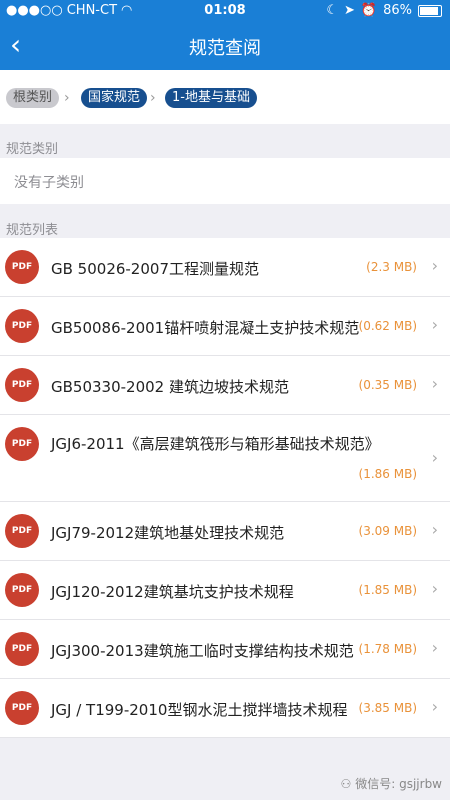  I want to click on spec-name: JGJ79-2012建筑地基处理技术规范, so click(168, 533).